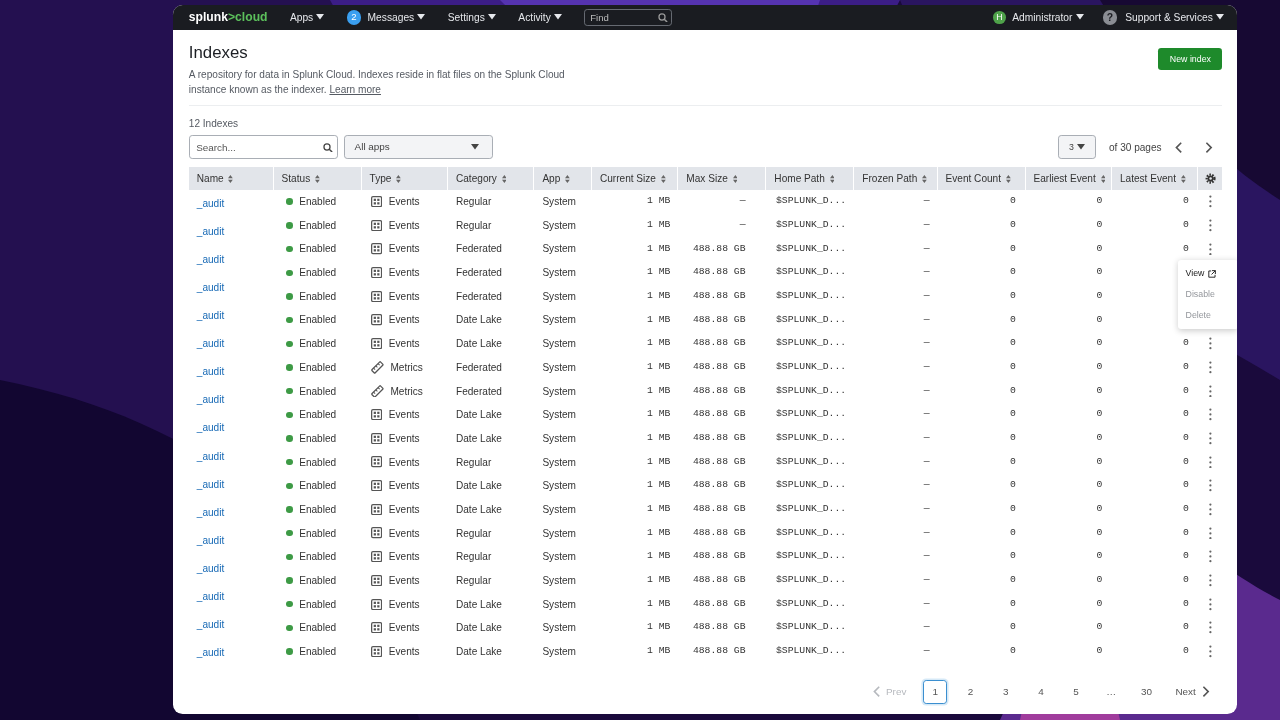 Image resolution: width=1280 pixels, height=720 pixels. What do you see at coordinates (1077, 147) in the screenshot?
I see `page-select: 3` at bounding box center [1077, 147].